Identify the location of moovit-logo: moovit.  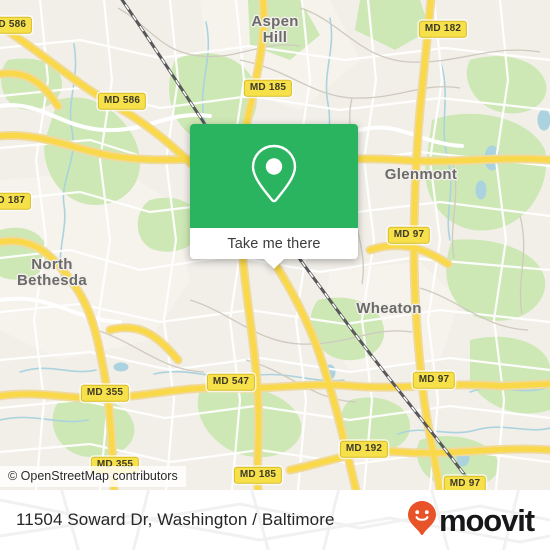
(471, 520).